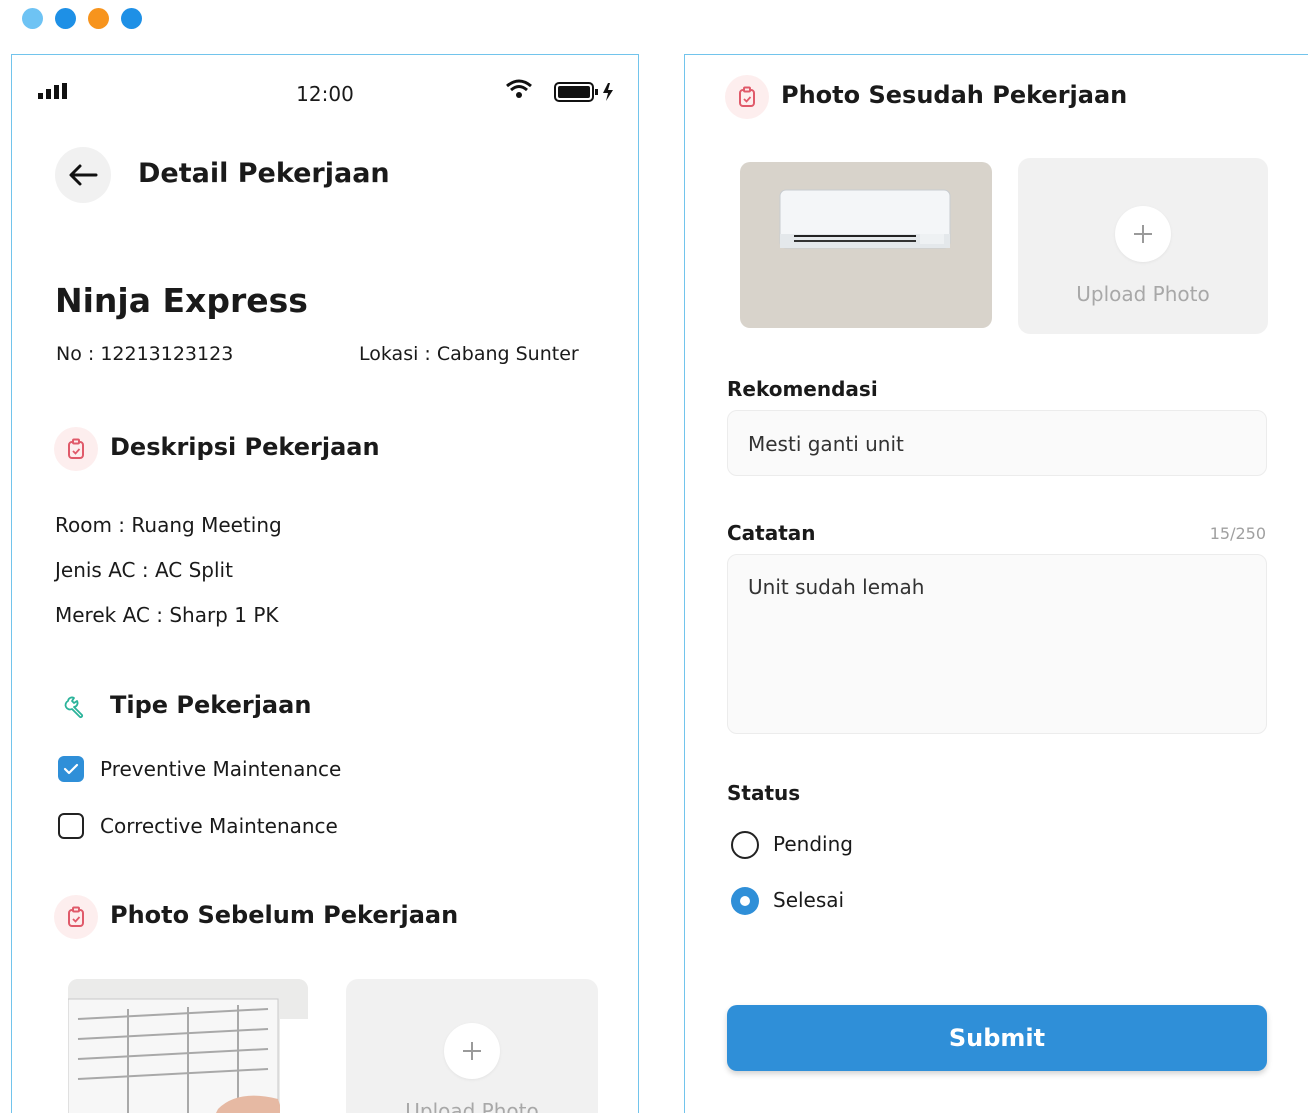 The height and width of the screenshot is (1113, 1308). What do you see at coordinates (1237, 533) in the screenshot?
I see `notes-counter: 15/250` at bounding box center [1237, 533].